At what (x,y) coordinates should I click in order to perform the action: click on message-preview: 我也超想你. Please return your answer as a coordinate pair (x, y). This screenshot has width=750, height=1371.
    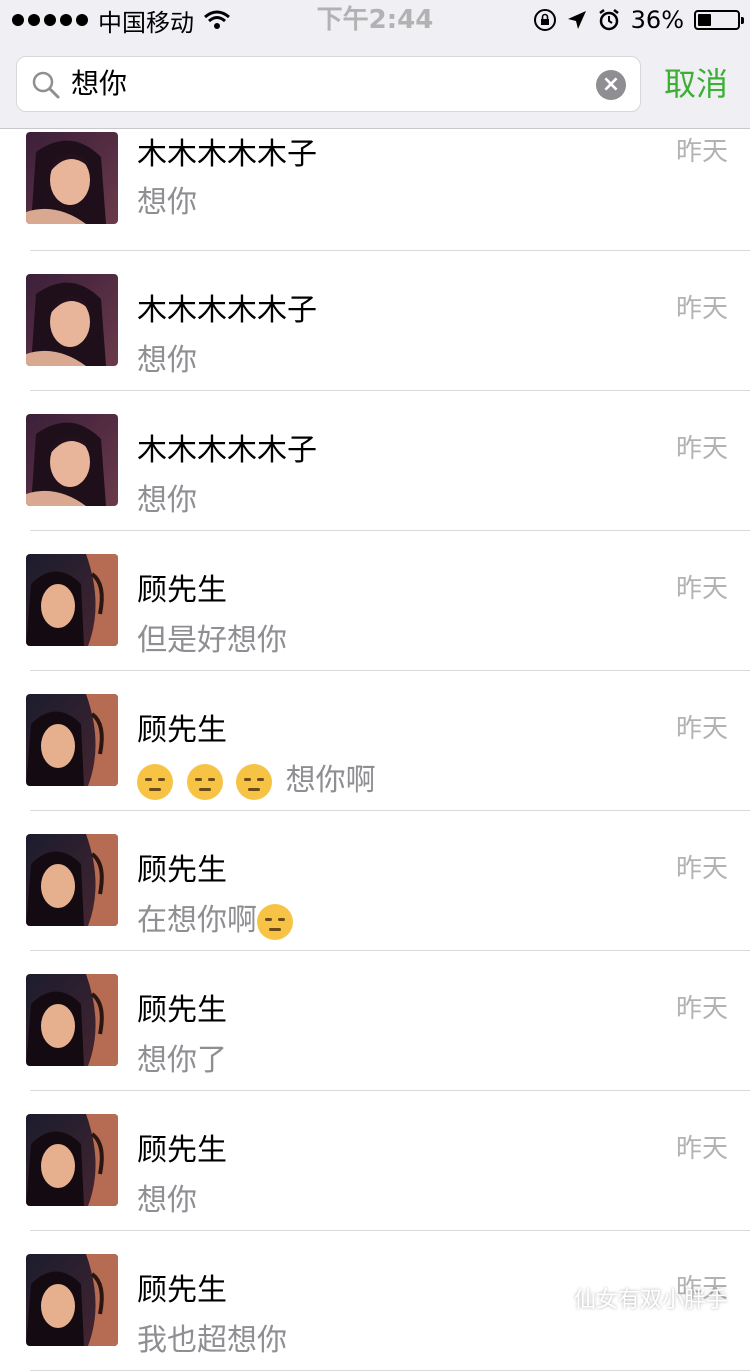
    Looking at the image, I should click on (212, 1340).